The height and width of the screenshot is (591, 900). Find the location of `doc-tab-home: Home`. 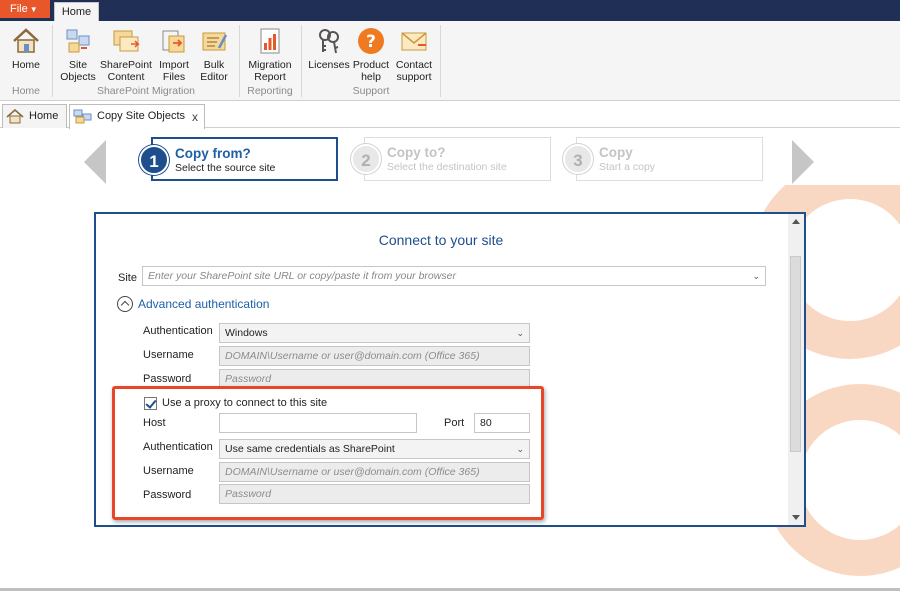

doc-tab-home: Home is located at coordinates (34, 116).